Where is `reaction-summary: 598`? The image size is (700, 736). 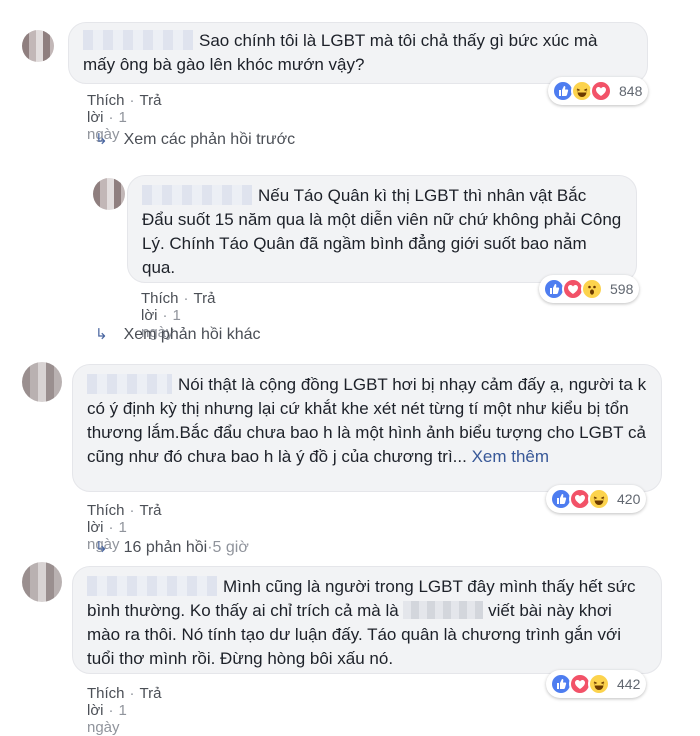
reaction-summary: 598 is located at coordinates (589, 289).